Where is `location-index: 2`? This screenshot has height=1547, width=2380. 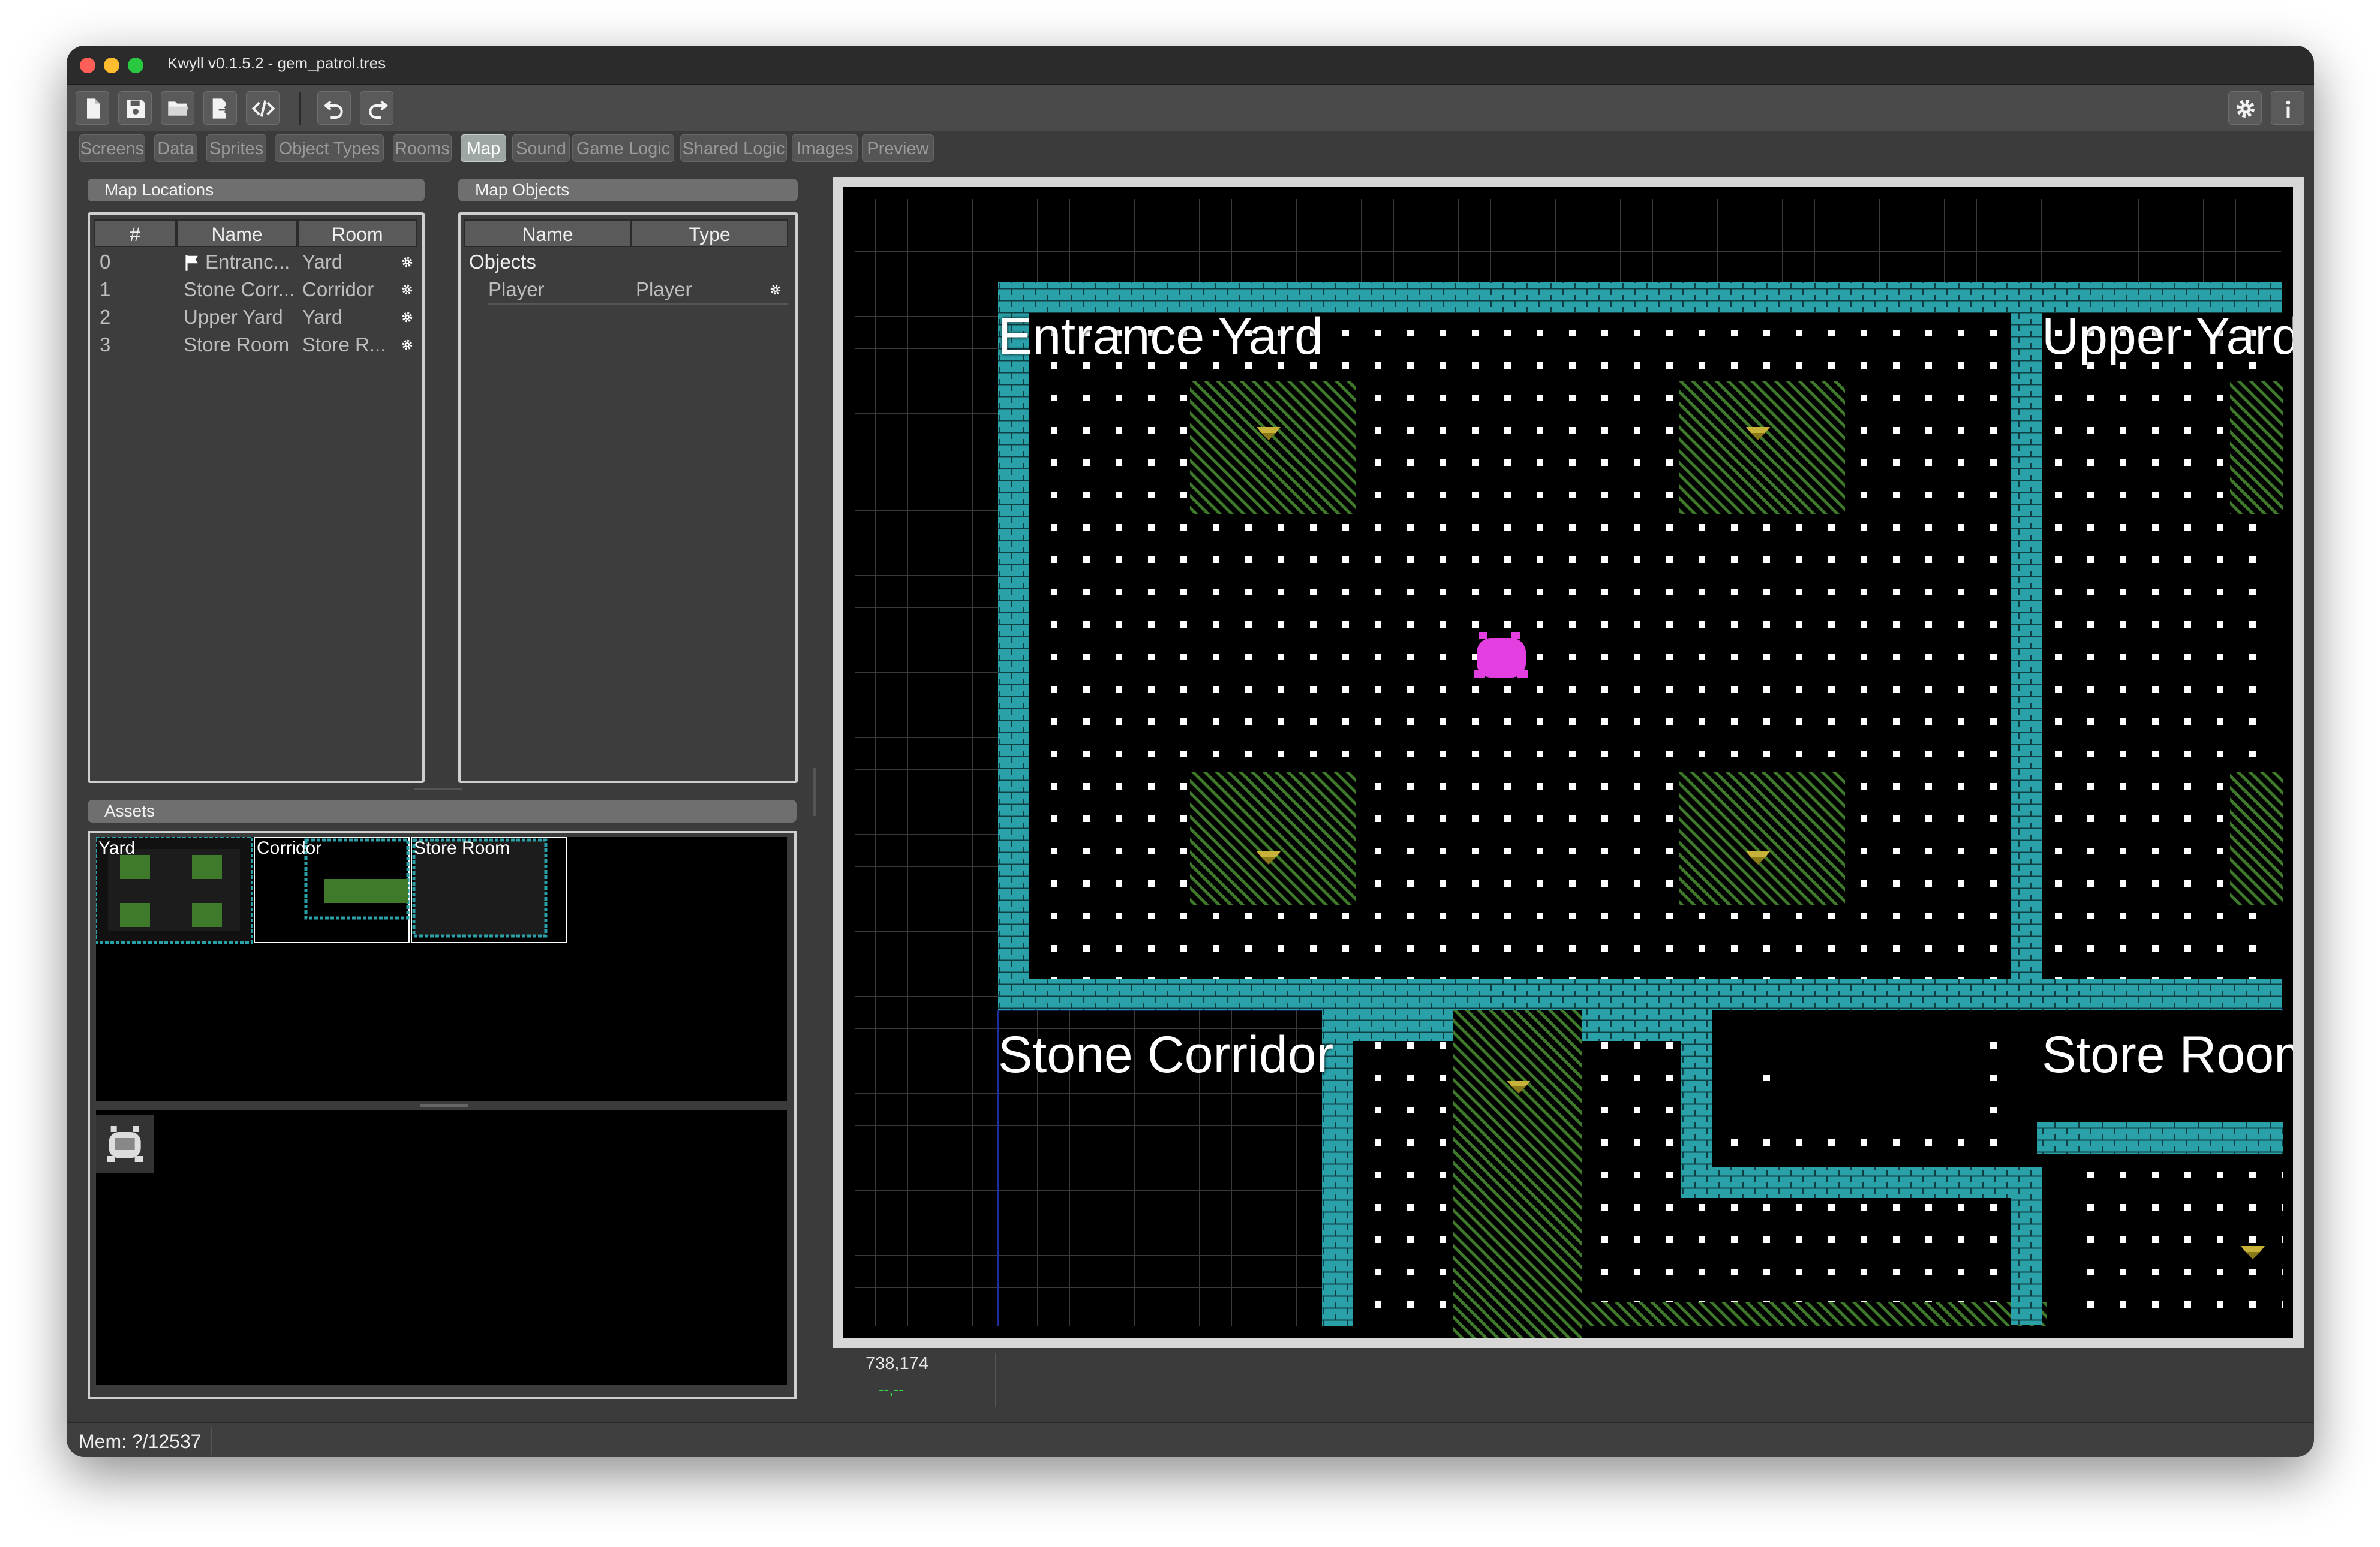
location-index: 2 is located at coordinates (106, 317).